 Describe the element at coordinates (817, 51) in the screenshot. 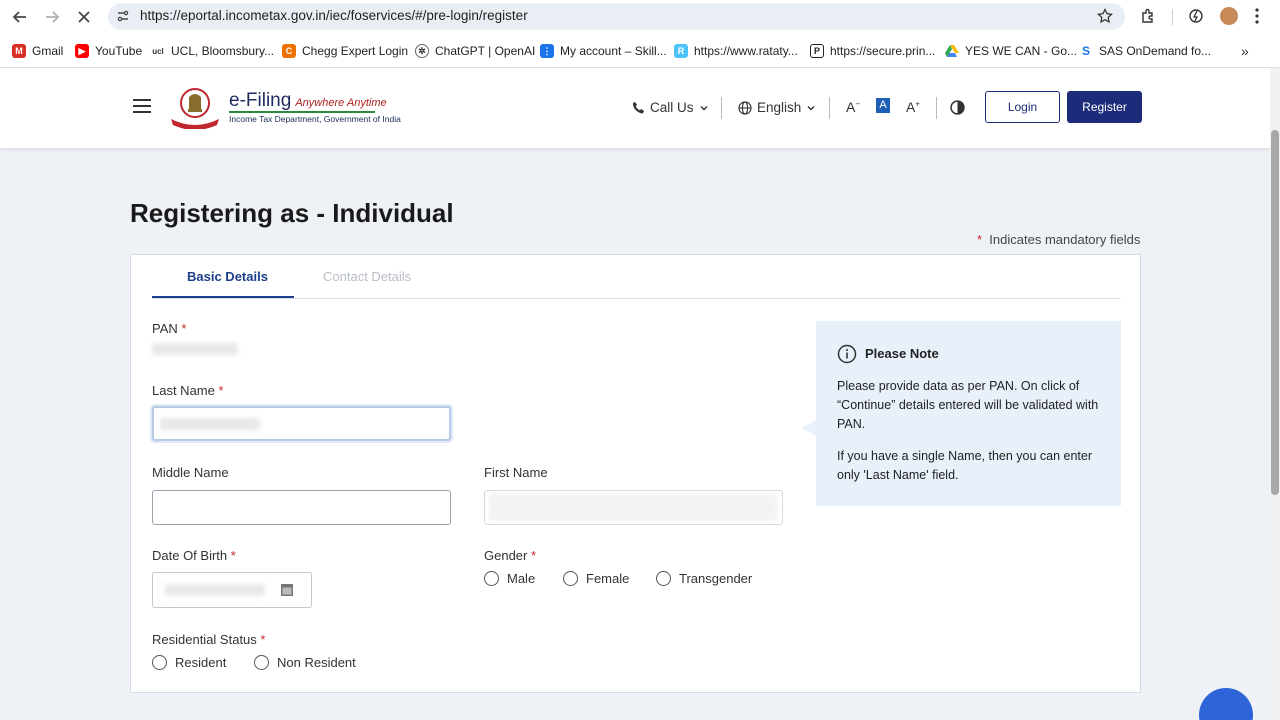

I see `prin-icon: P` at that location.